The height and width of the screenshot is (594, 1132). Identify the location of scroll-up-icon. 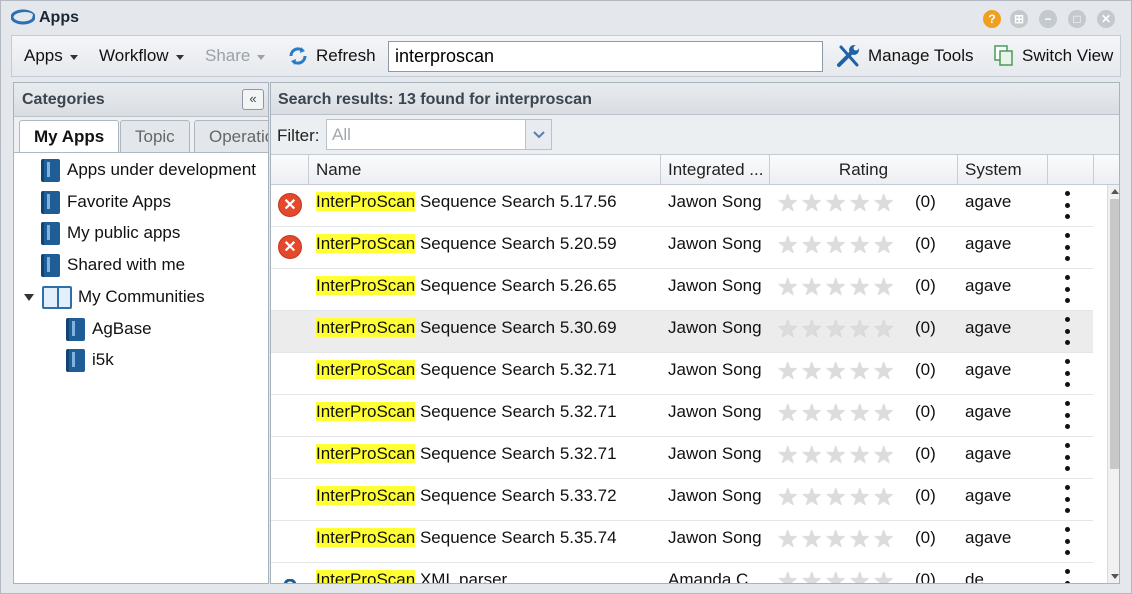
(1115, 191).